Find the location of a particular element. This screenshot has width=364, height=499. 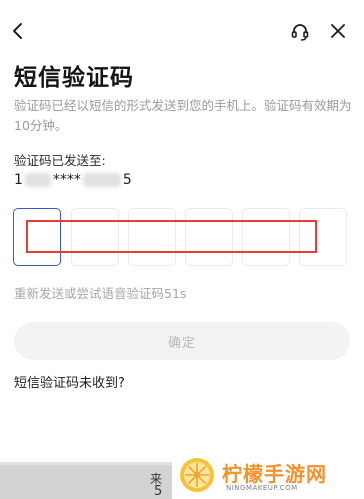

watermark: 柠檬手游网 NINGMAKEUP.COM is located at coordinates (270, 475).